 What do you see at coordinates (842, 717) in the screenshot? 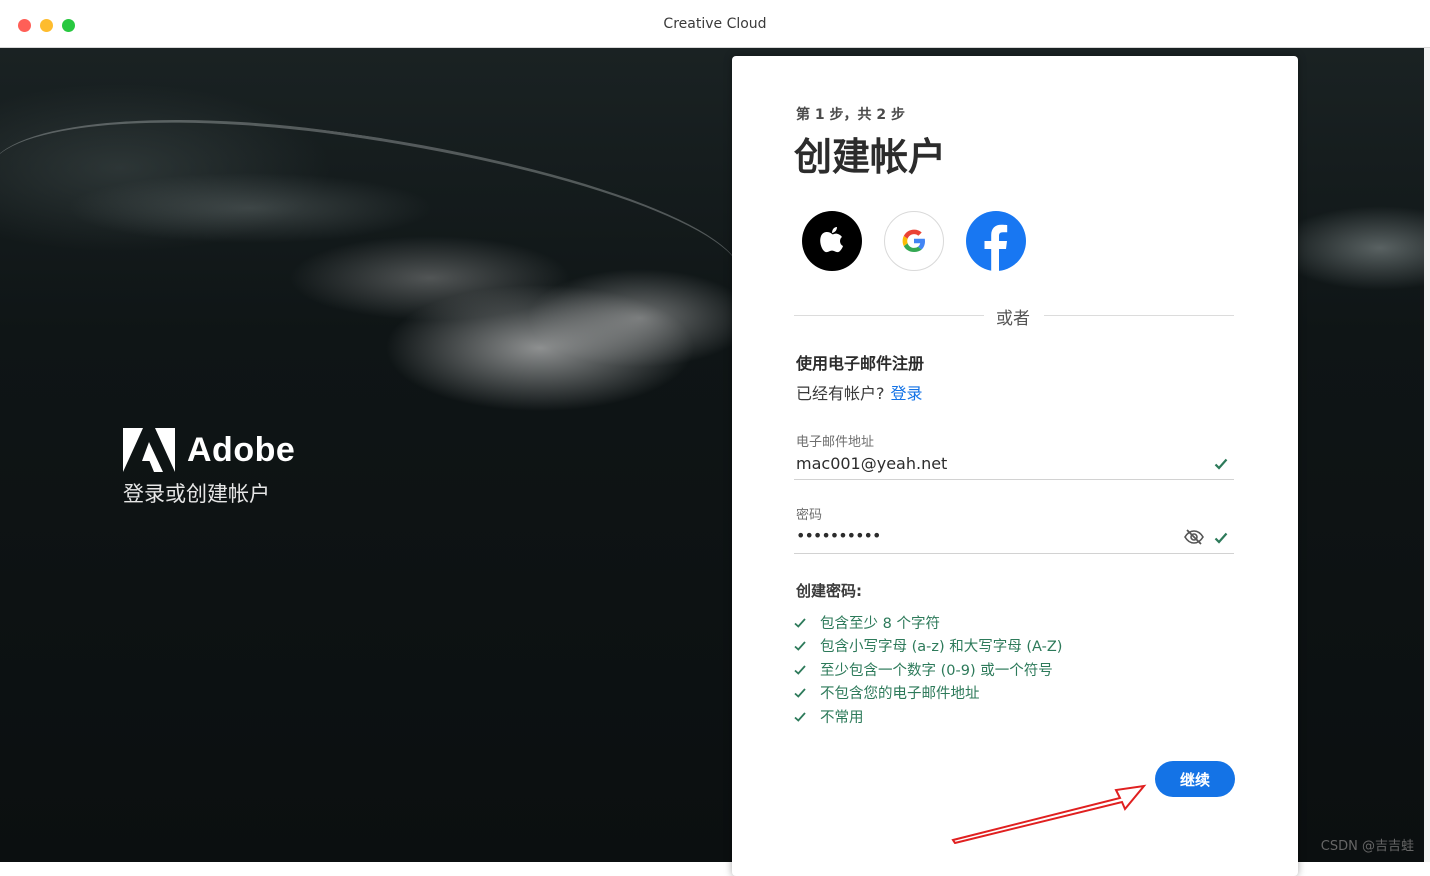
I see `password-rule-text: 不常用` at bounding box center [842, 717].